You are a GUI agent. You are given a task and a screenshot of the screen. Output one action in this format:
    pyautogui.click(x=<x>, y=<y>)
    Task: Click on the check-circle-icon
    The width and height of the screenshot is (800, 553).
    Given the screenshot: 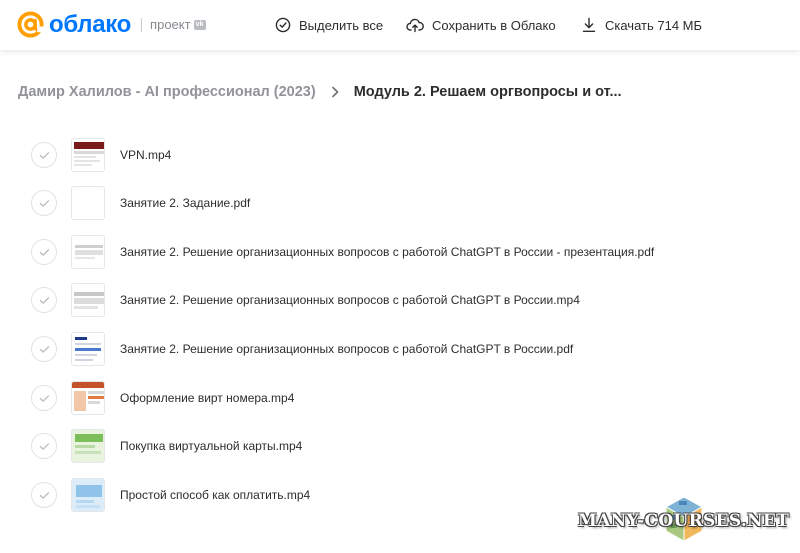 What is the action you would take?
    pyautogui.click(x=283, y=25)
    